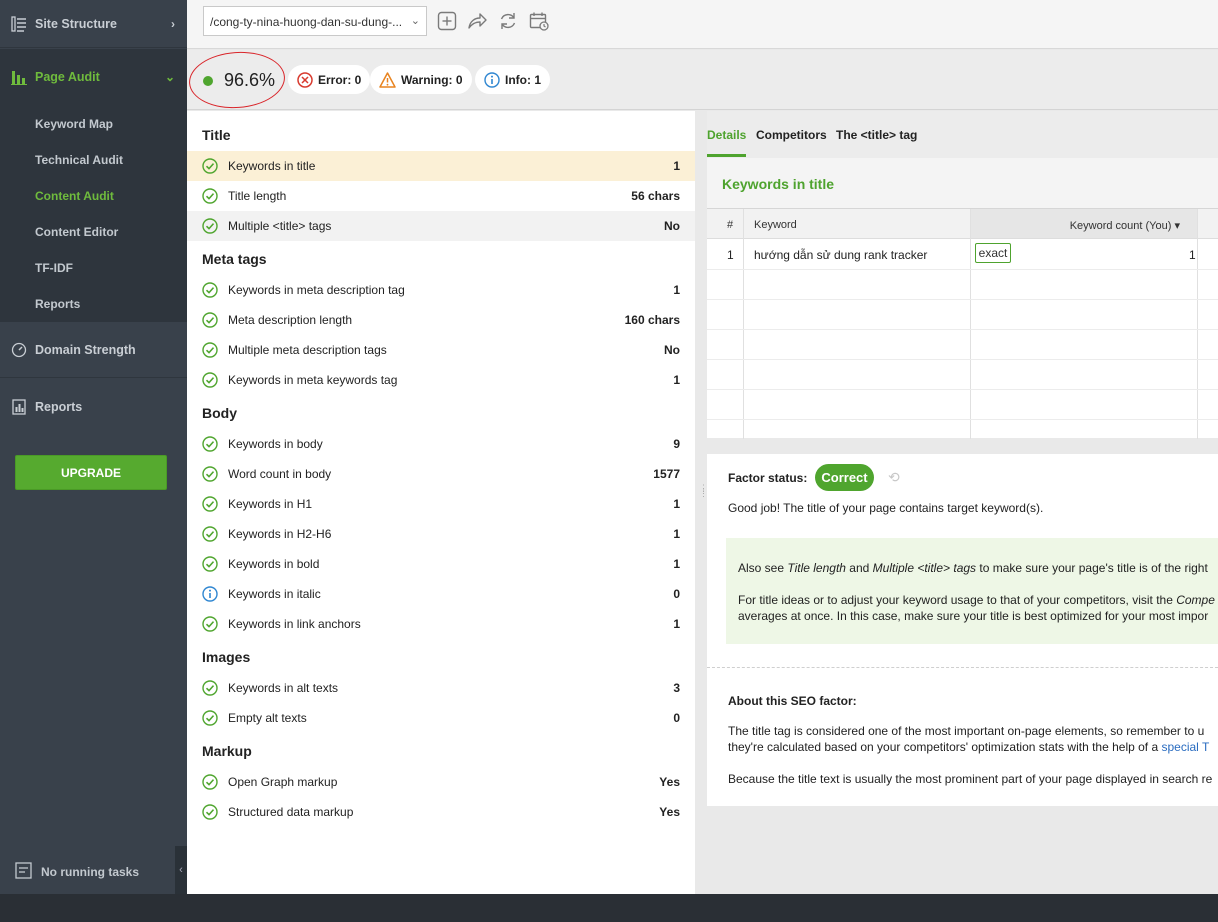 The image size is (1218, 922). Describe the element at coordinates (275, 444) in the screenshot. I see `factor-label: Keywords in body` at that location.